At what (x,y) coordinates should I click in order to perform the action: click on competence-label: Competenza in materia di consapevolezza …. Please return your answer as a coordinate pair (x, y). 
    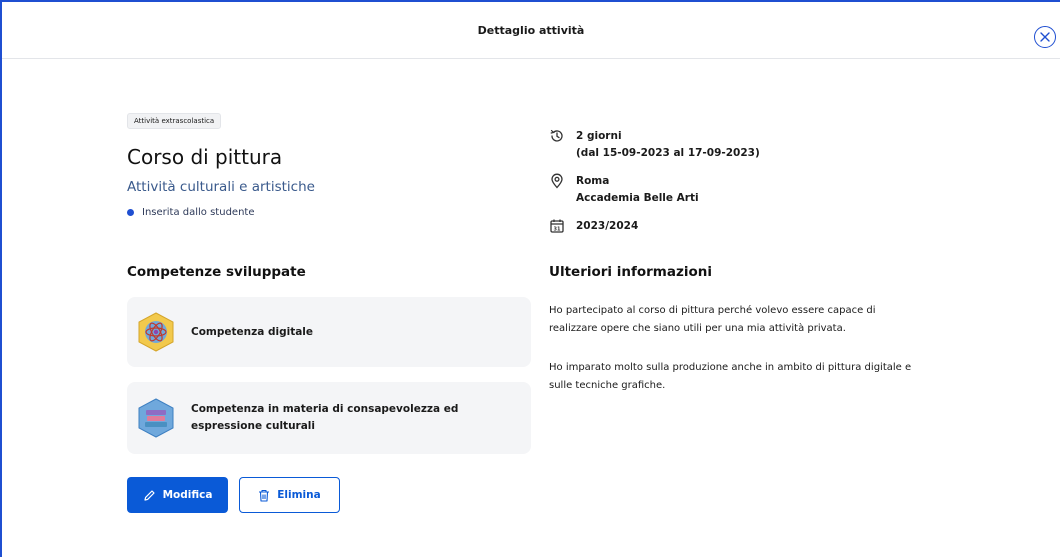
    Looking at the image, I should click on (325, 417).